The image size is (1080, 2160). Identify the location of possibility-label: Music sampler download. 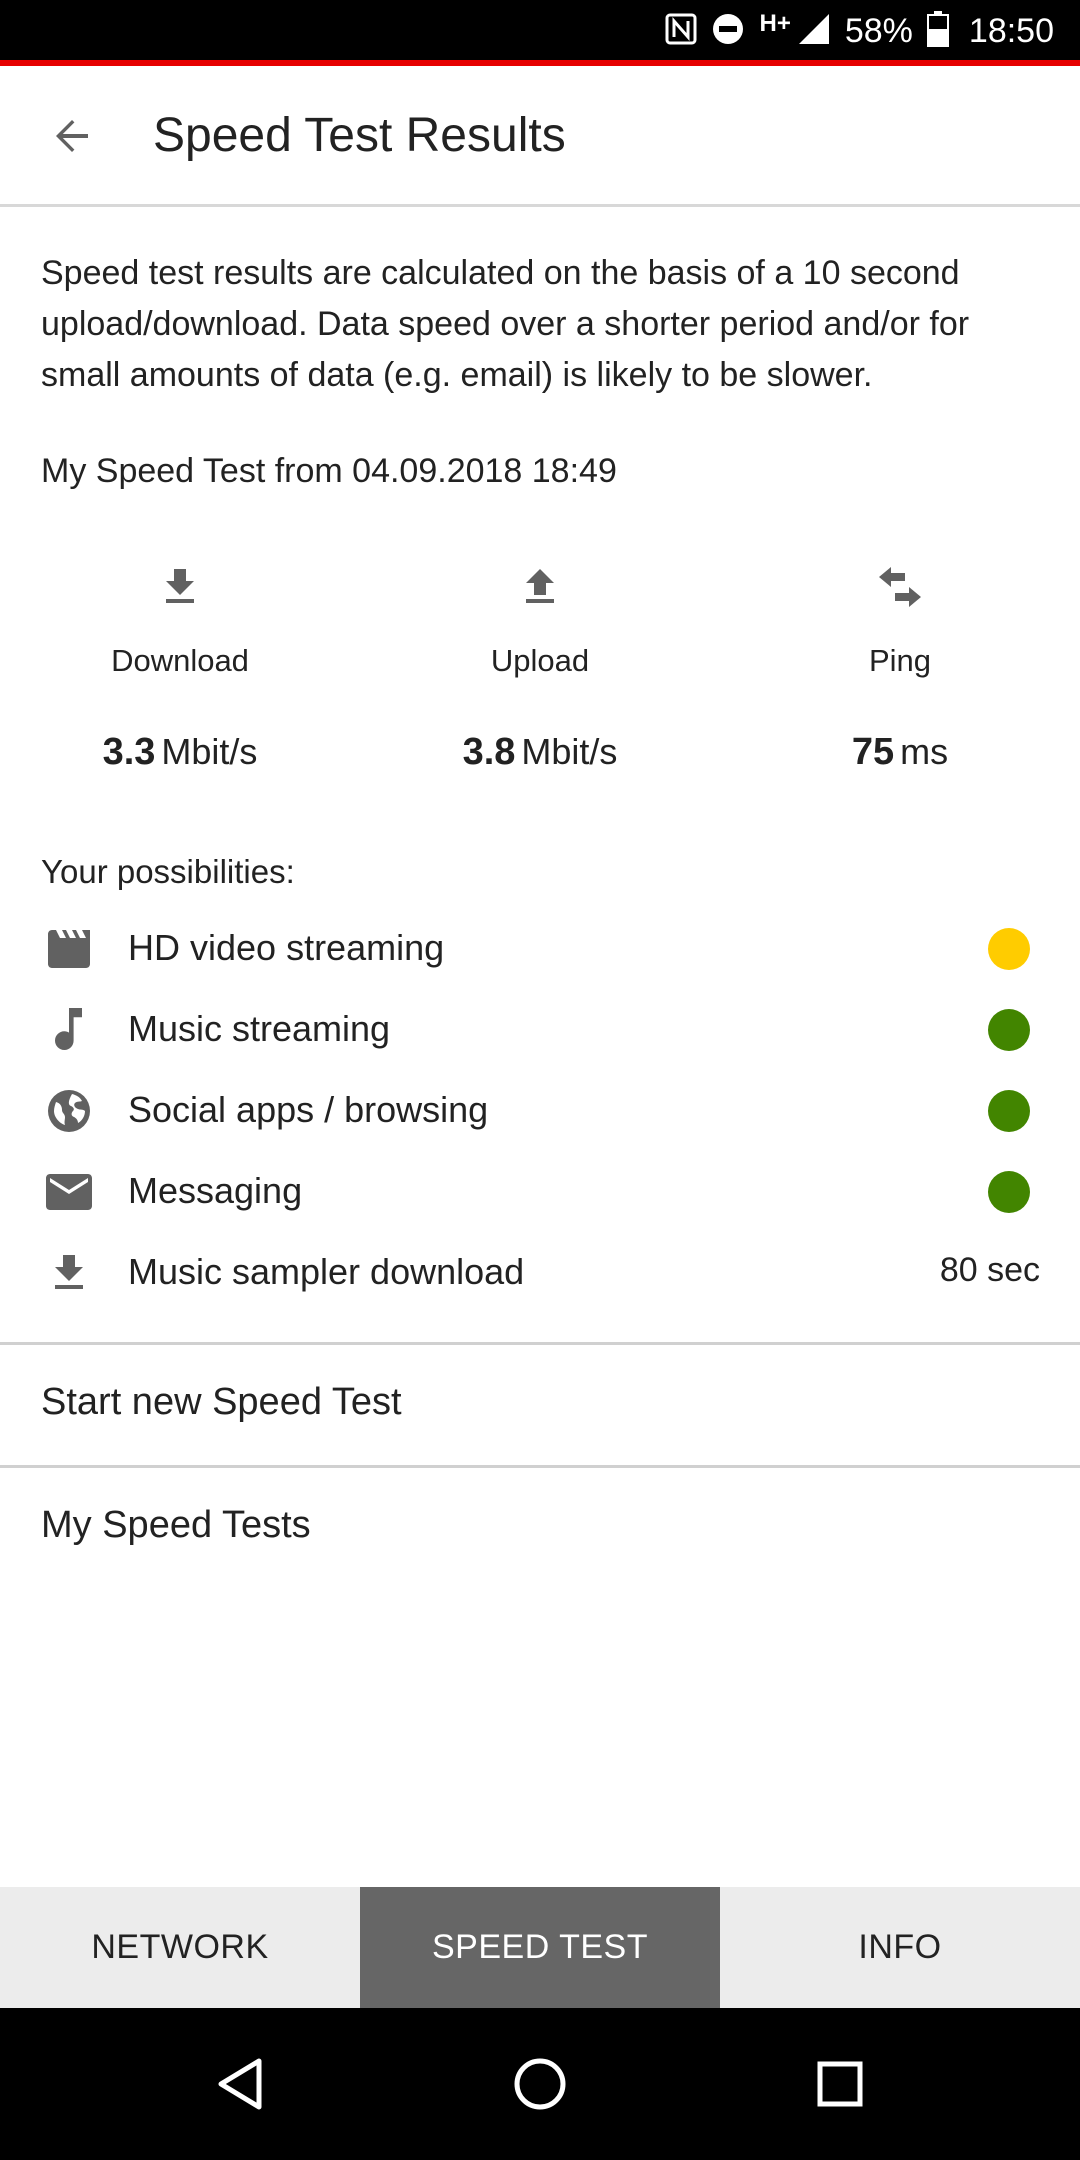
(326, 1271).